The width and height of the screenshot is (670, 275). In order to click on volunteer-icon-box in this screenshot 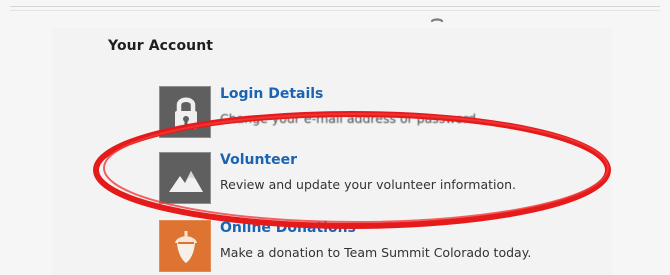, I will do `click(185, 178)`.